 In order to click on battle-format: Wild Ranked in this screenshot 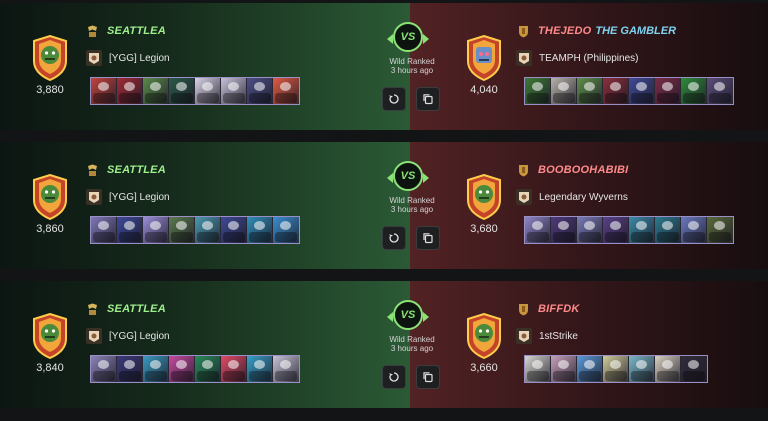, I will do `click(412, 61)`.